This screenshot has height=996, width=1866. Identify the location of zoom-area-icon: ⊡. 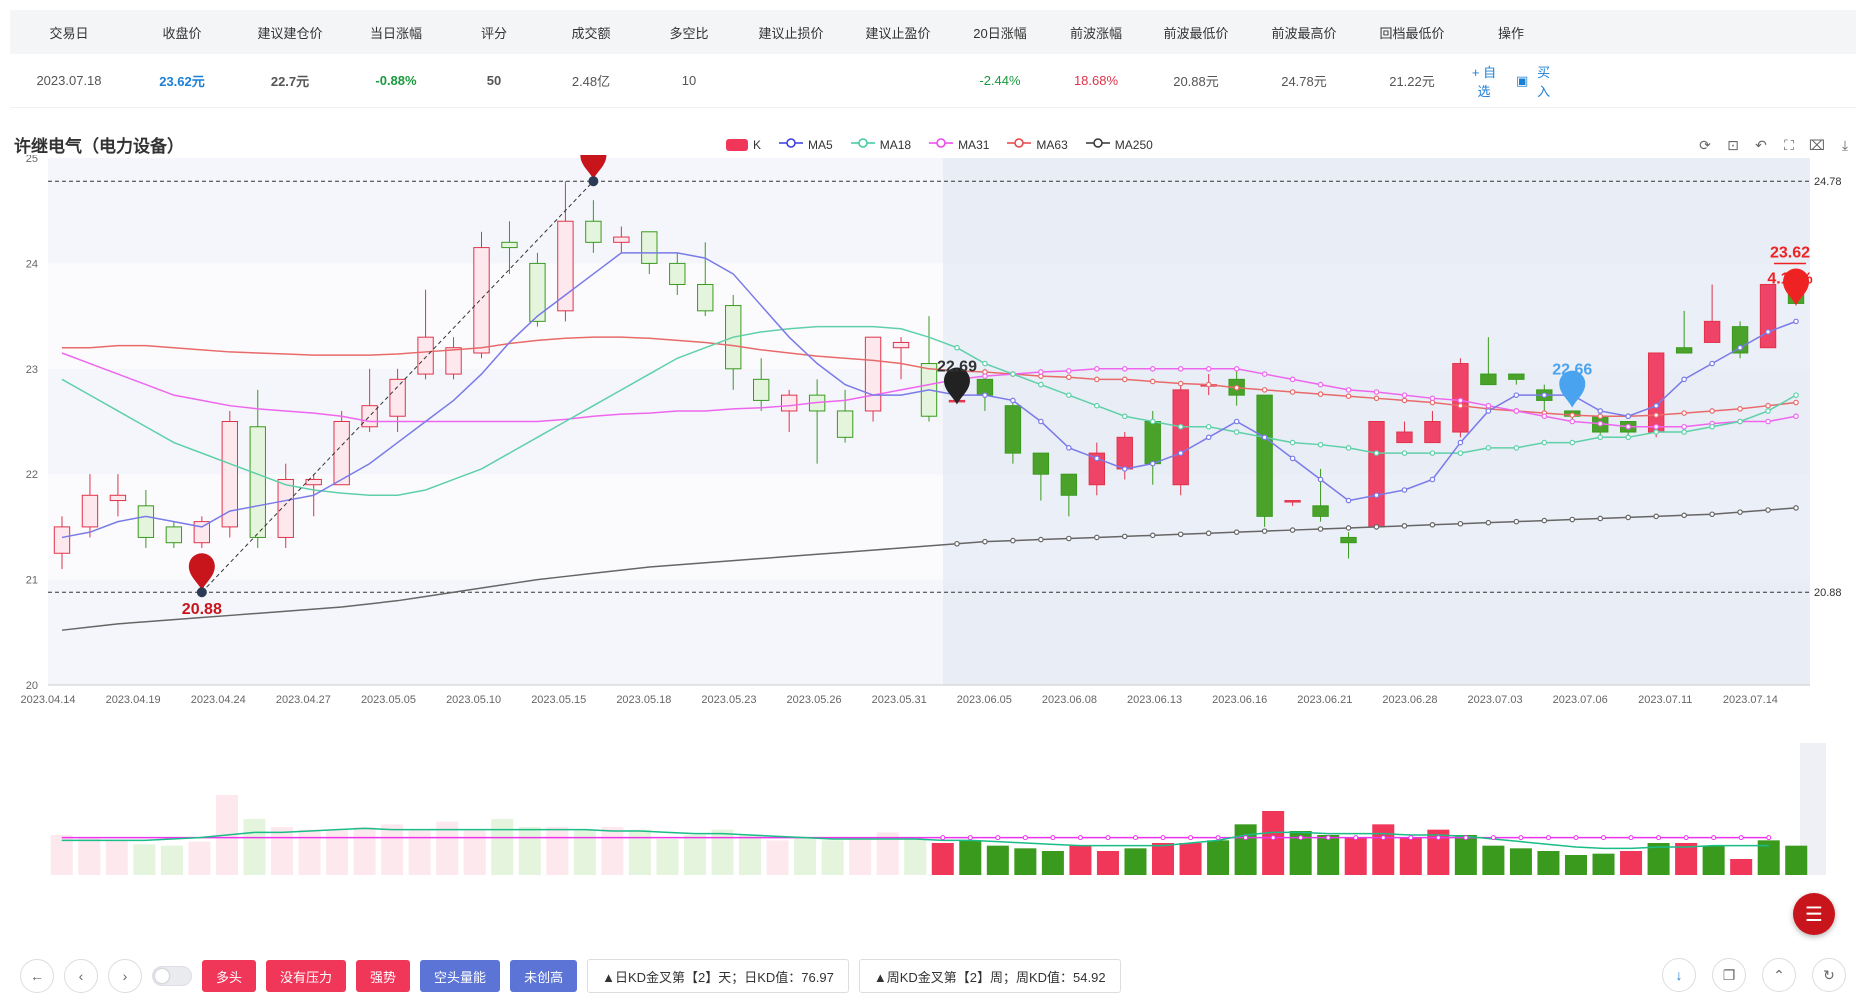
(1733, 145).